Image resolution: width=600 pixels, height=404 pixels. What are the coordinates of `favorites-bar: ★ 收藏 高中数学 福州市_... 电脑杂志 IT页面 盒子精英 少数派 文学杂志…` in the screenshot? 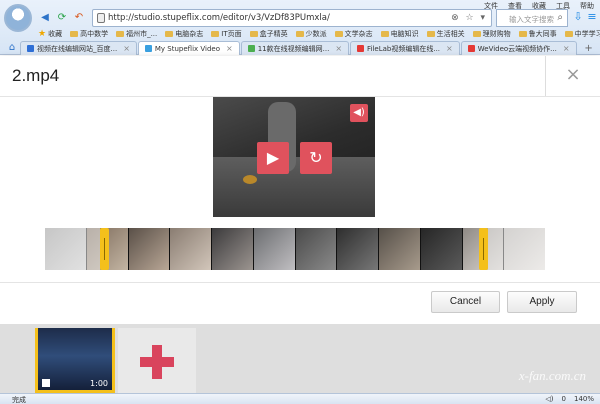 It's located at (300, 33).